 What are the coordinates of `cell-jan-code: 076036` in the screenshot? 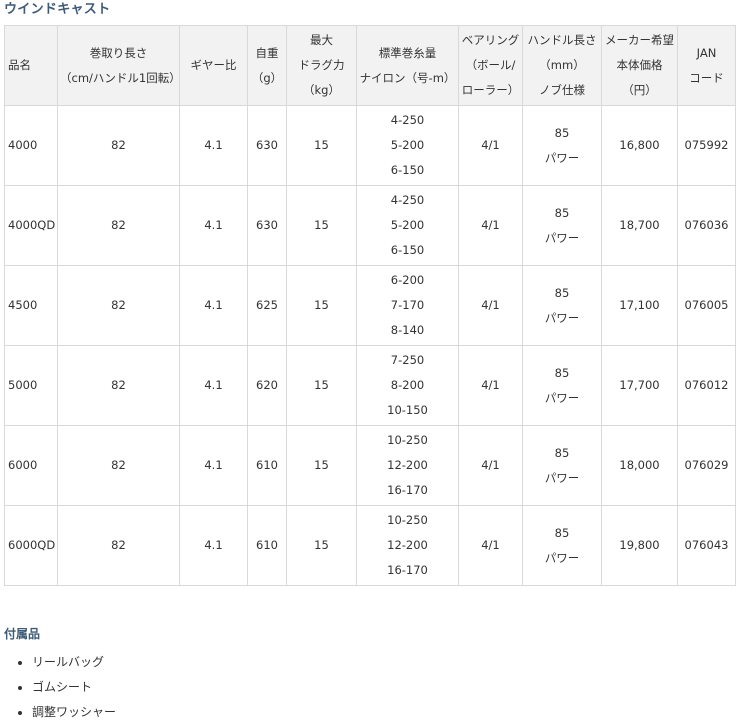 It's located at (706, 225).